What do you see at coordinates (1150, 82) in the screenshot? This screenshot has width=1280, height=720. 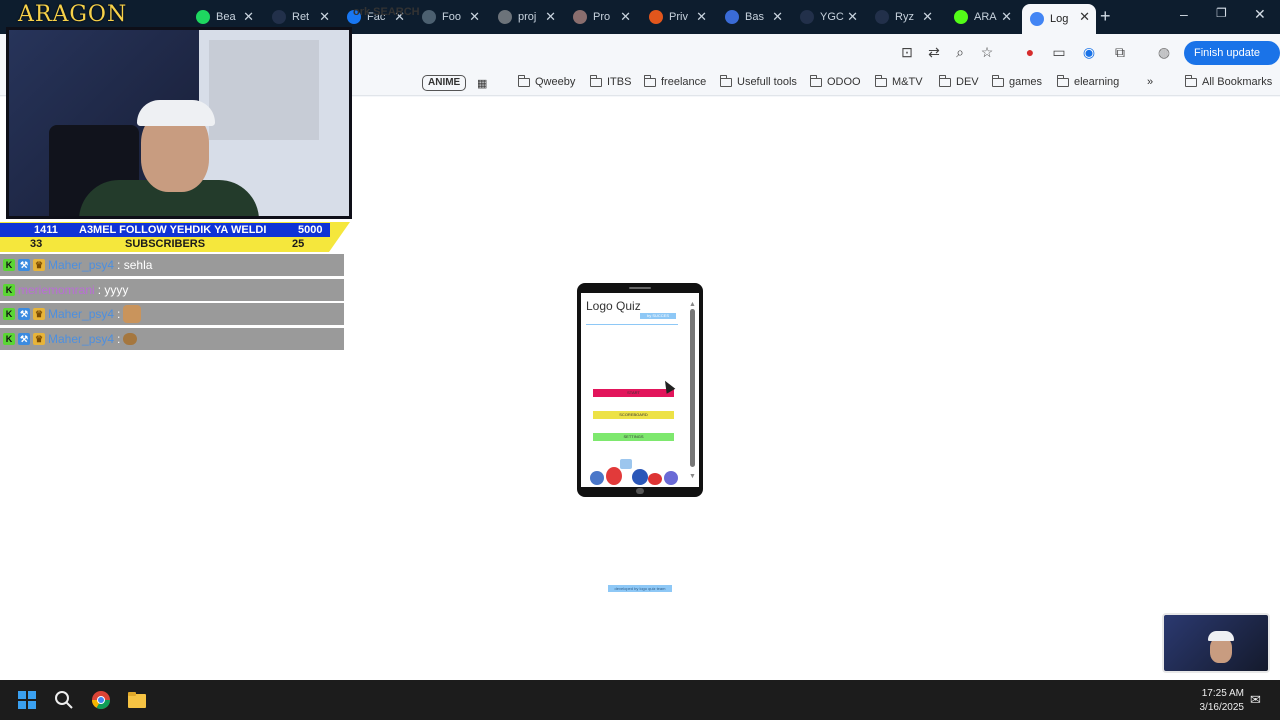 I see `more-bookmarks-chevron-icon: »` at bounding box center [1150, 82].